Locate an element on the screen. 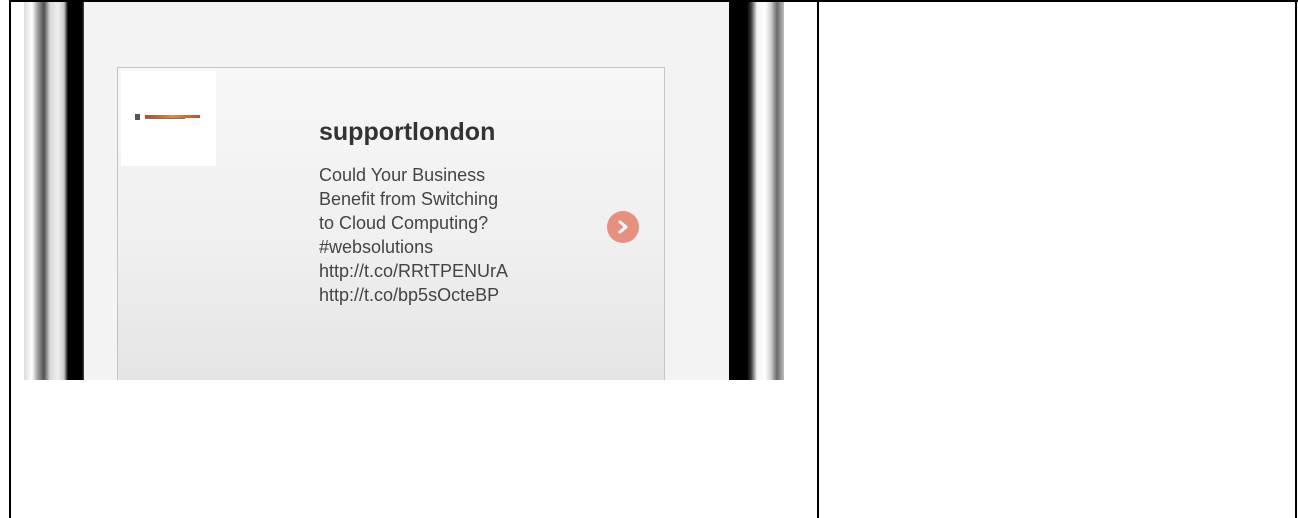 This screenshot has width=1298, height=518. tweet-line: Benefit from Switching is located at coordinates (409, 199).